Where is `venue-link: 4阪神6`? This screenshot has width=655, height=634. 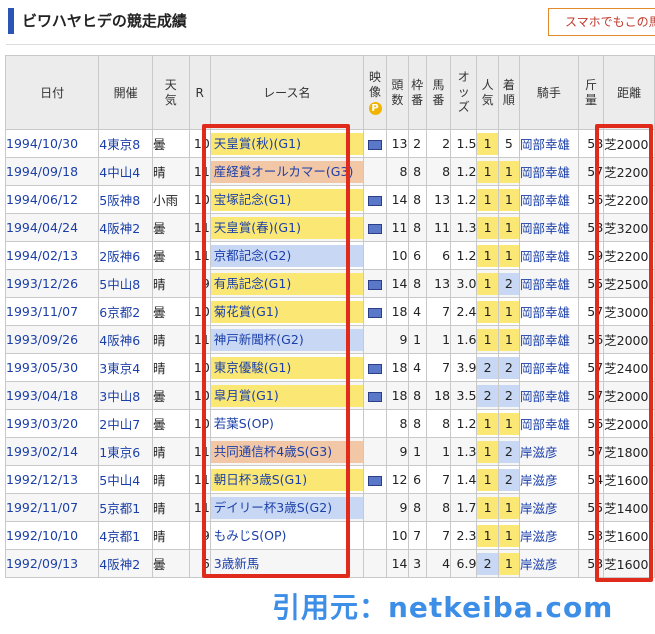
venue-link: 4阪神6 is located at coordinates (126, 339).